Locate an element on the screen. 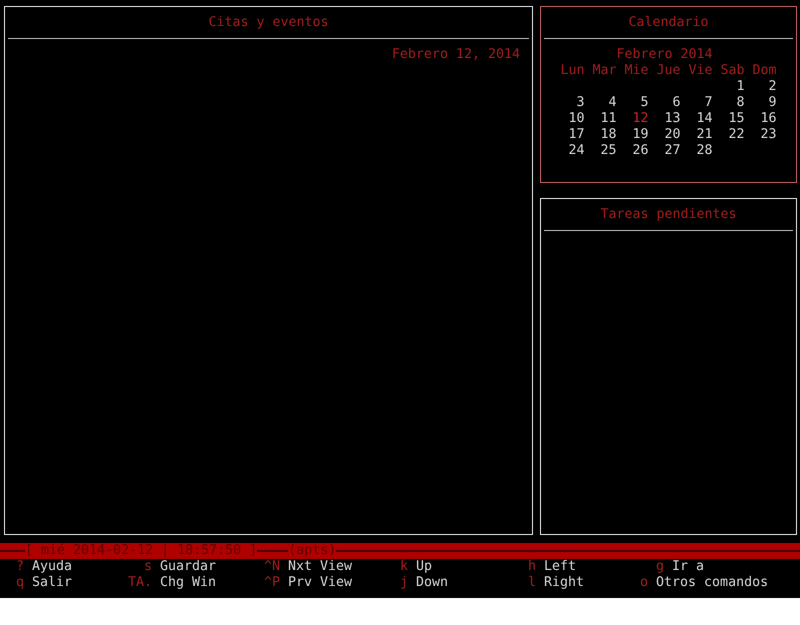 This screenshot has width=800, height=625. calendar-day: 28 is located at coordinates (700, 151).